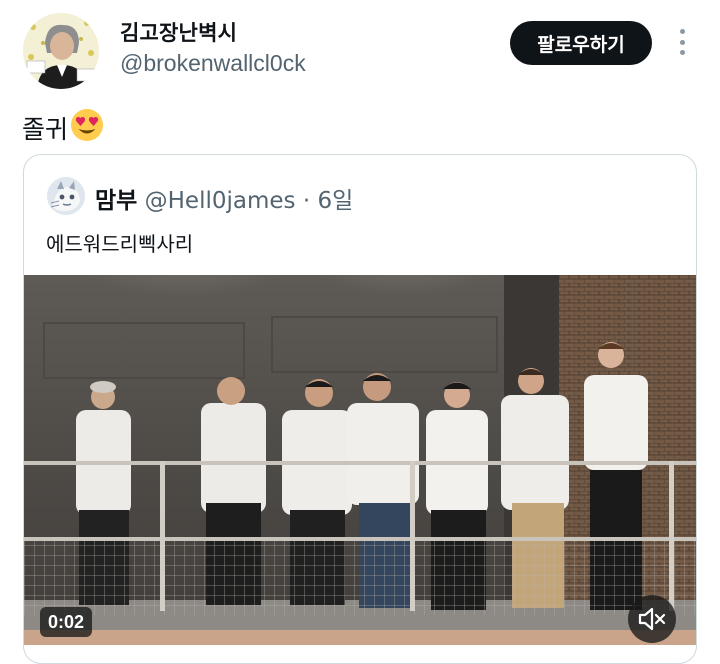  Describe the element at coordinates (61, 51) in the screenshot. I see `author-avatar` at that location.